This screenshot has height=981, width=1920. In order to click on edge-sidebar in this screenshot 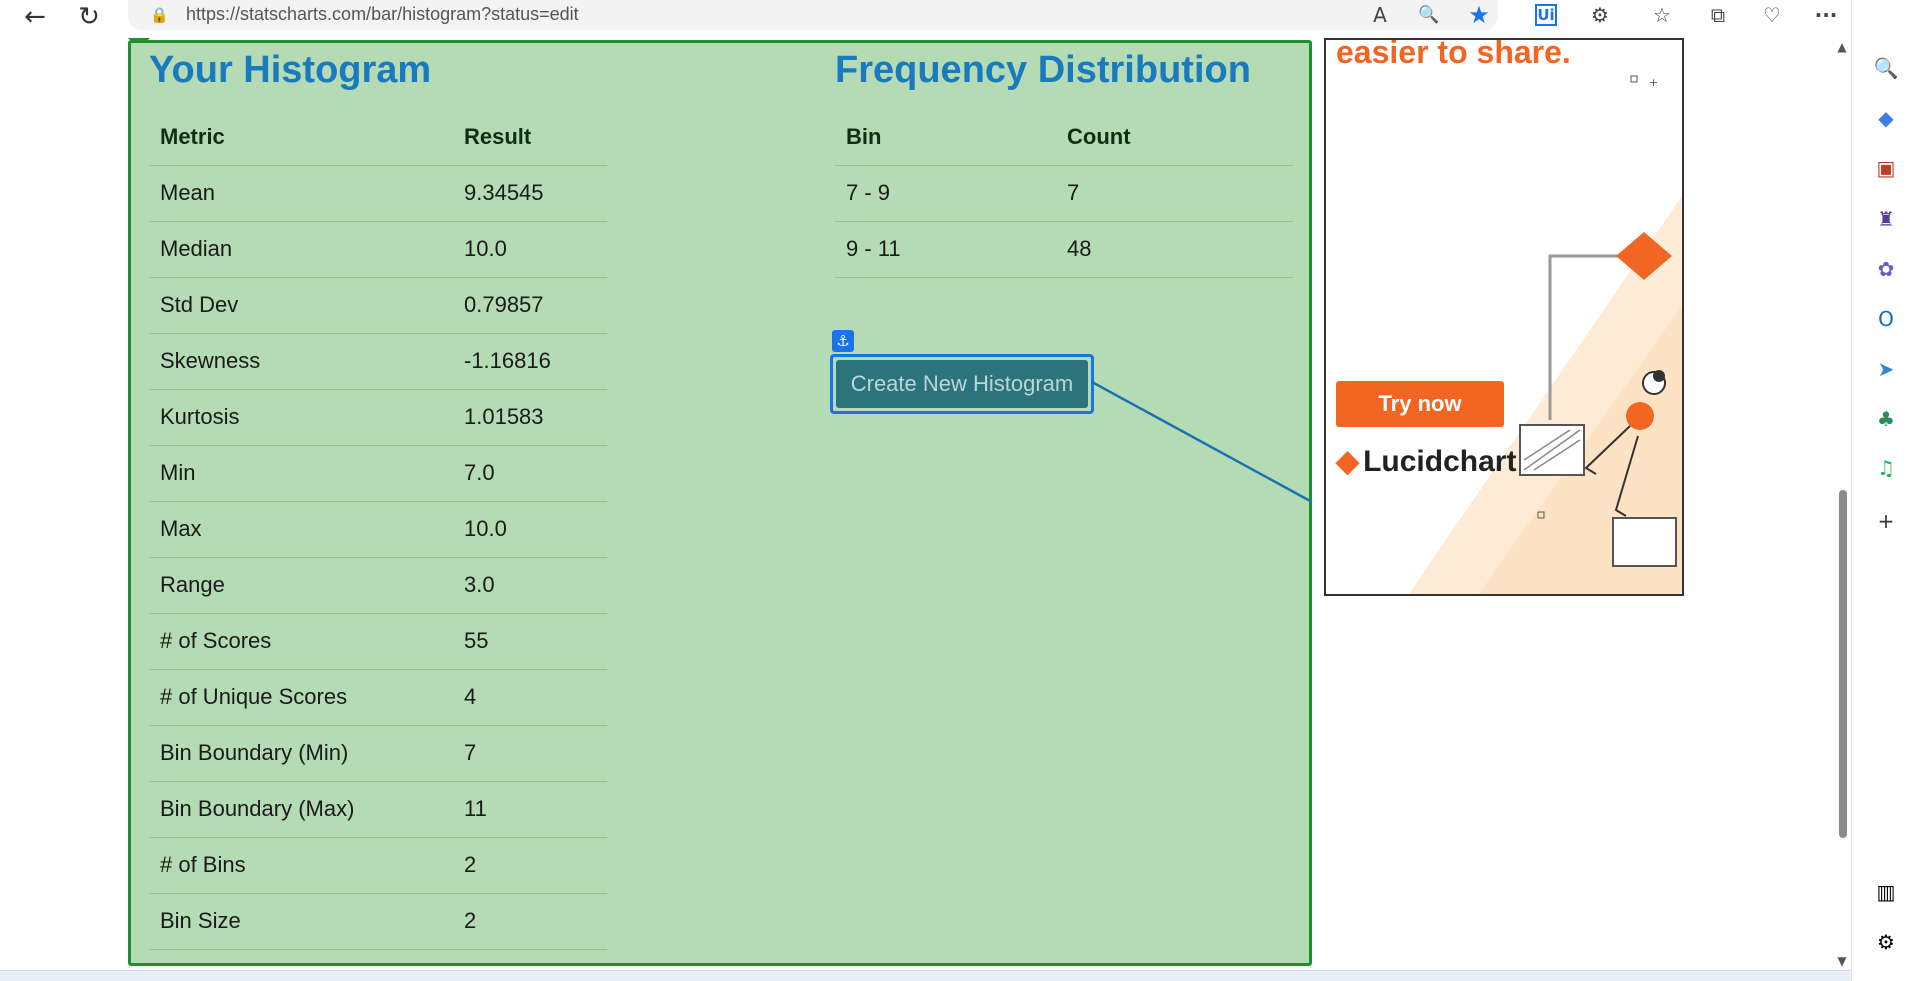, I will do `click(1885, 490)`.